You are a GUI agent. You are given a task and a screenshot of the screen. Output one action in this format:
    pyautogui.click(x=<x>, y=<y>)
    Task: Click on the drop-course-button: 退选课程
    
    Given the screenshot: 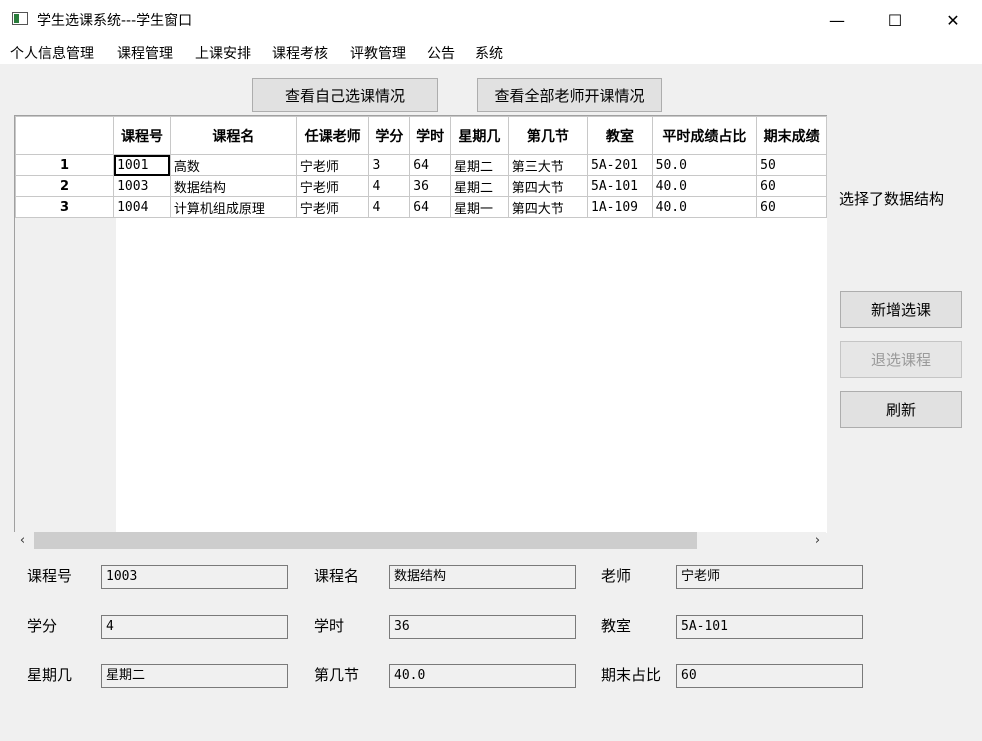 What is the action you would take?
    pyautogui.click(x=901, y=359)
    